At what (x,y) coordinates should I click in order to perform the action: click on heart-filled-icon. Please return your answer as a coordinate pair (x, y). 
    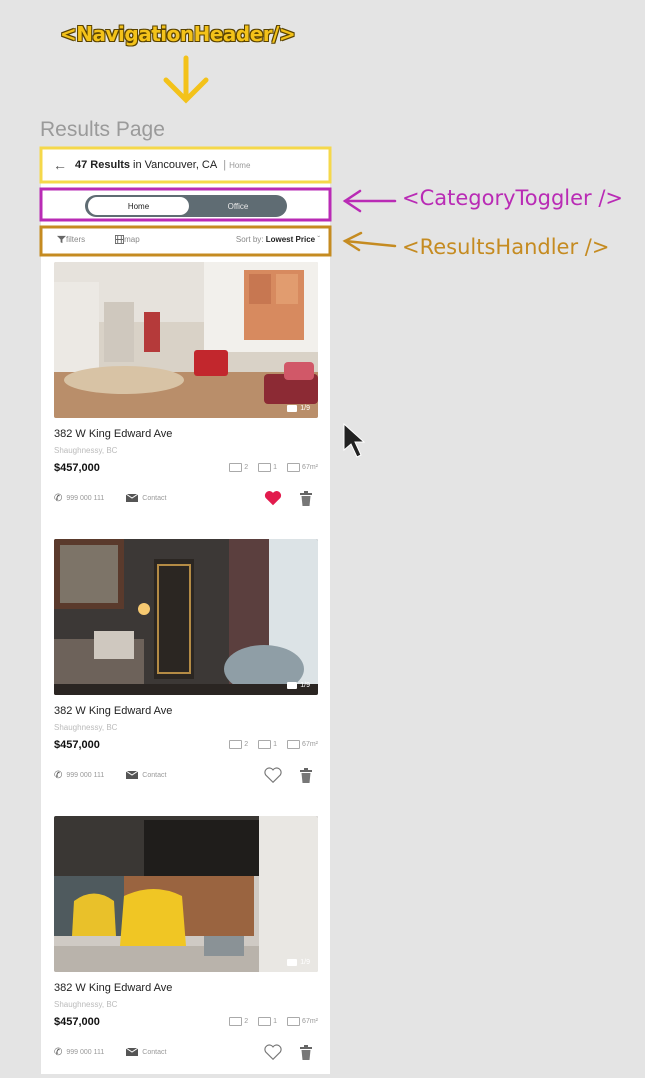
    Looking at the image, I should click on (273, 498).